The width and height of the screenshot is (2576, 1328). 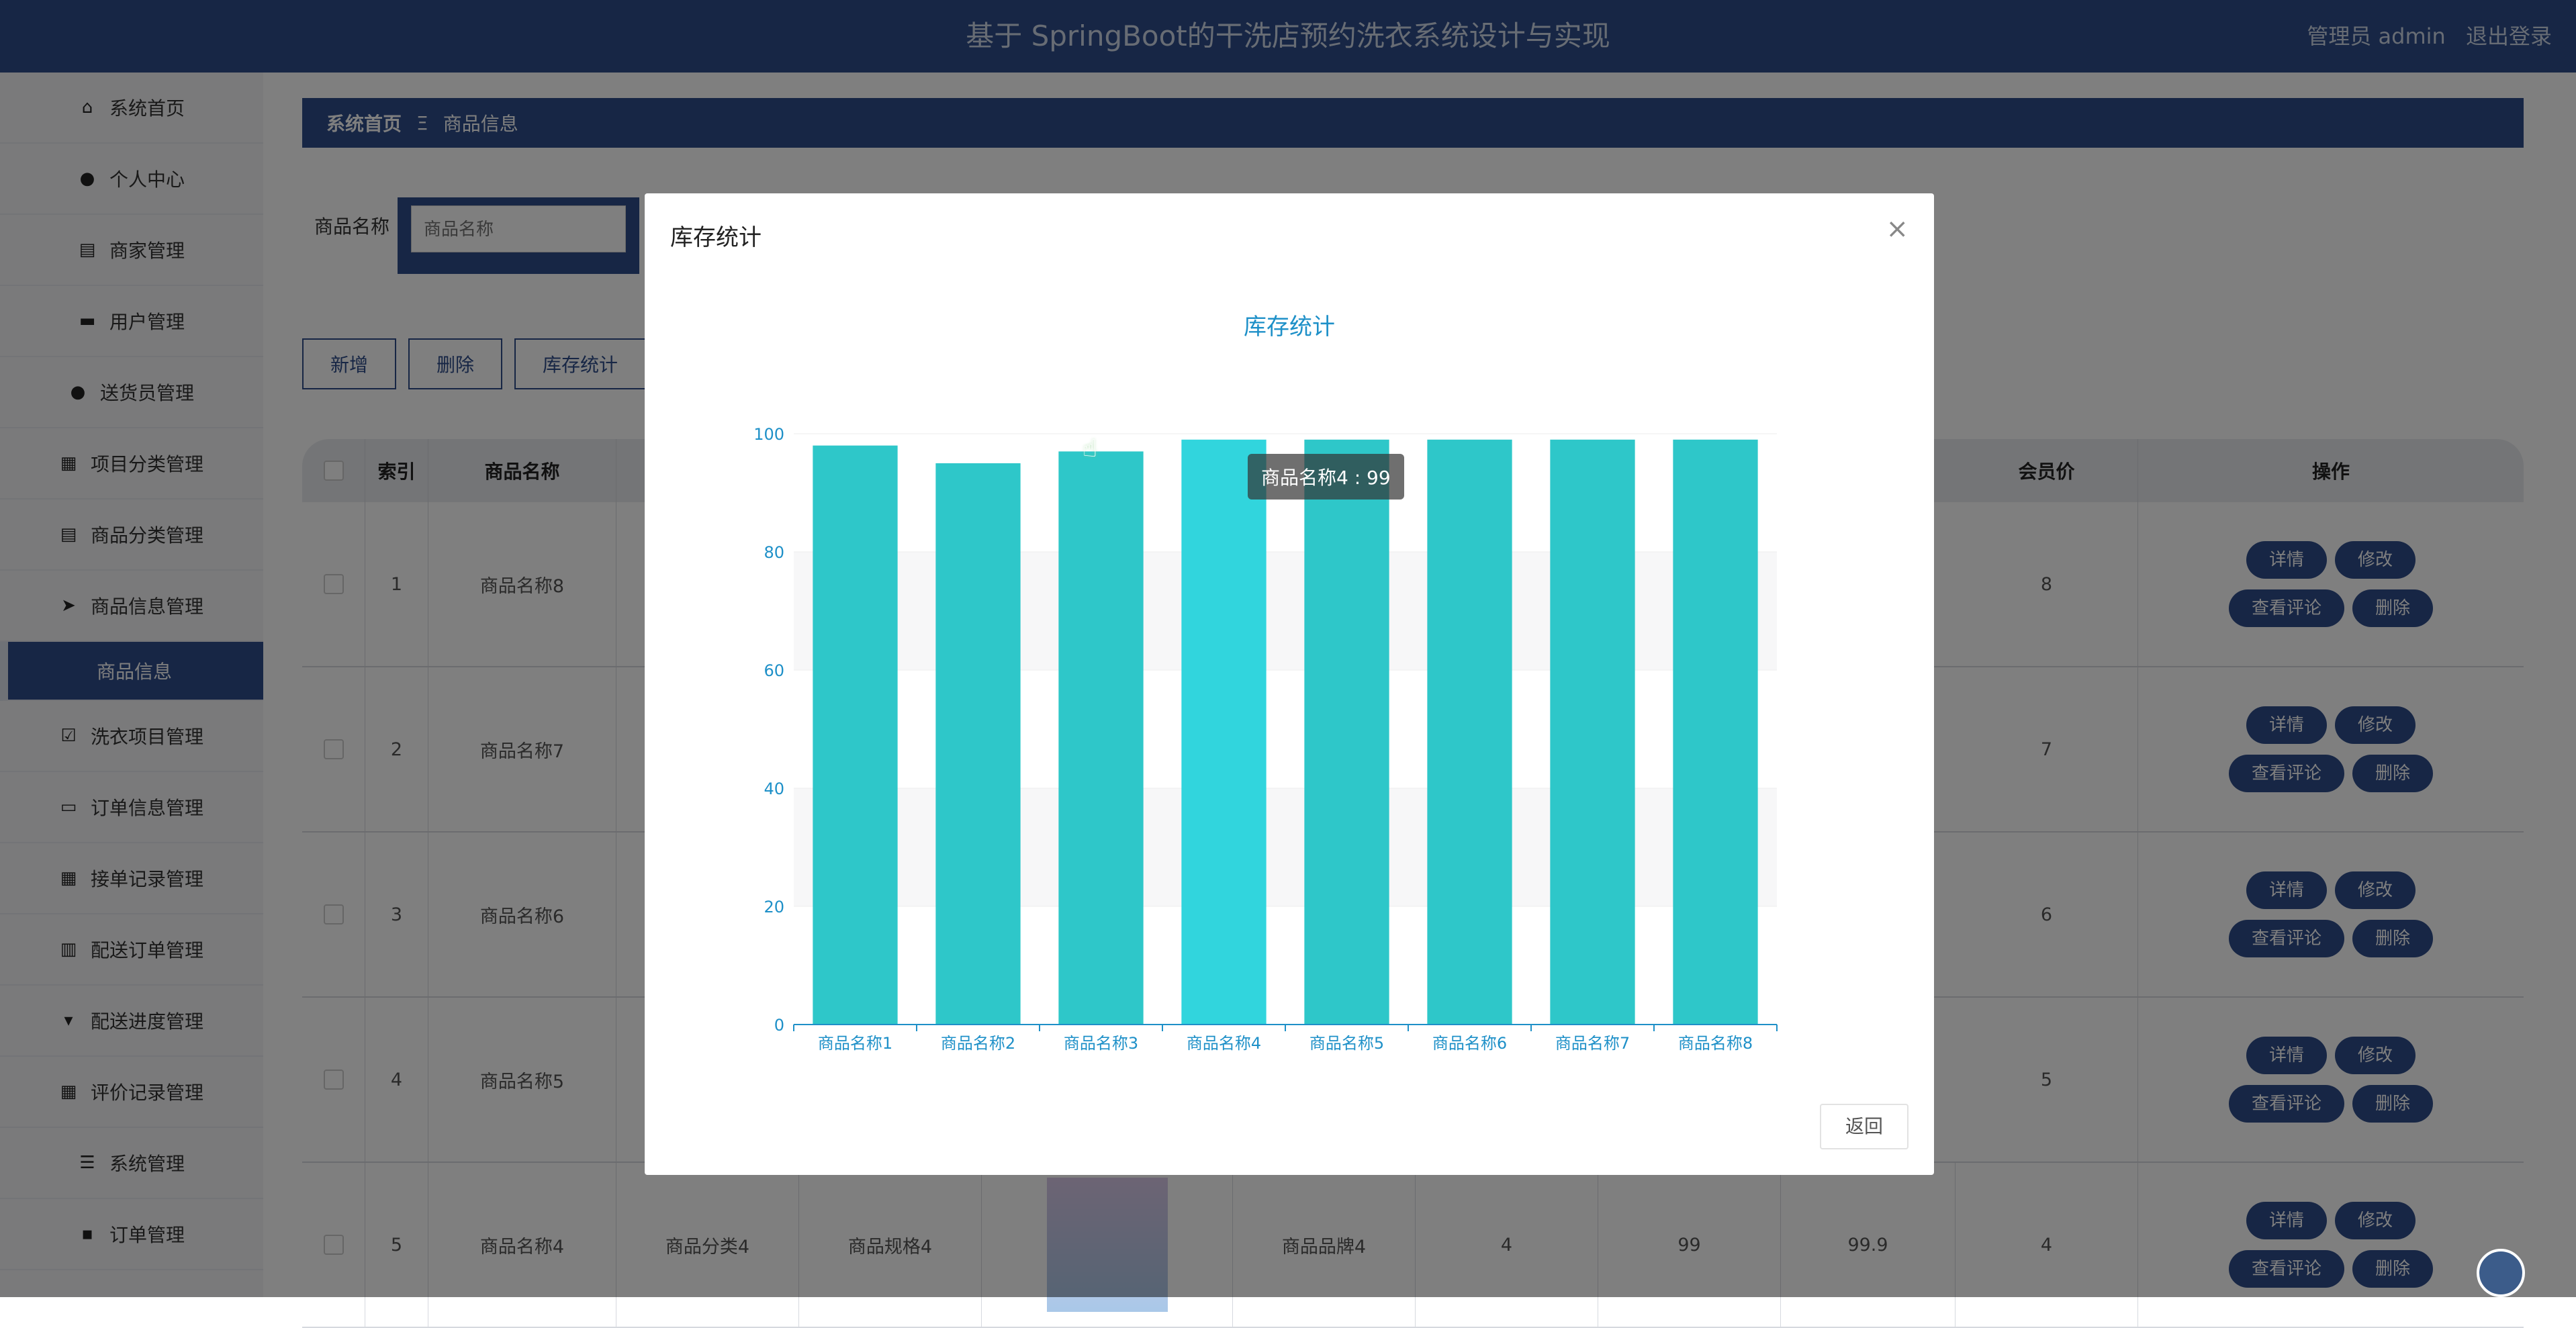 I want to click on x-tick-label: 商品名称3, so click(x=1101, y=1043).